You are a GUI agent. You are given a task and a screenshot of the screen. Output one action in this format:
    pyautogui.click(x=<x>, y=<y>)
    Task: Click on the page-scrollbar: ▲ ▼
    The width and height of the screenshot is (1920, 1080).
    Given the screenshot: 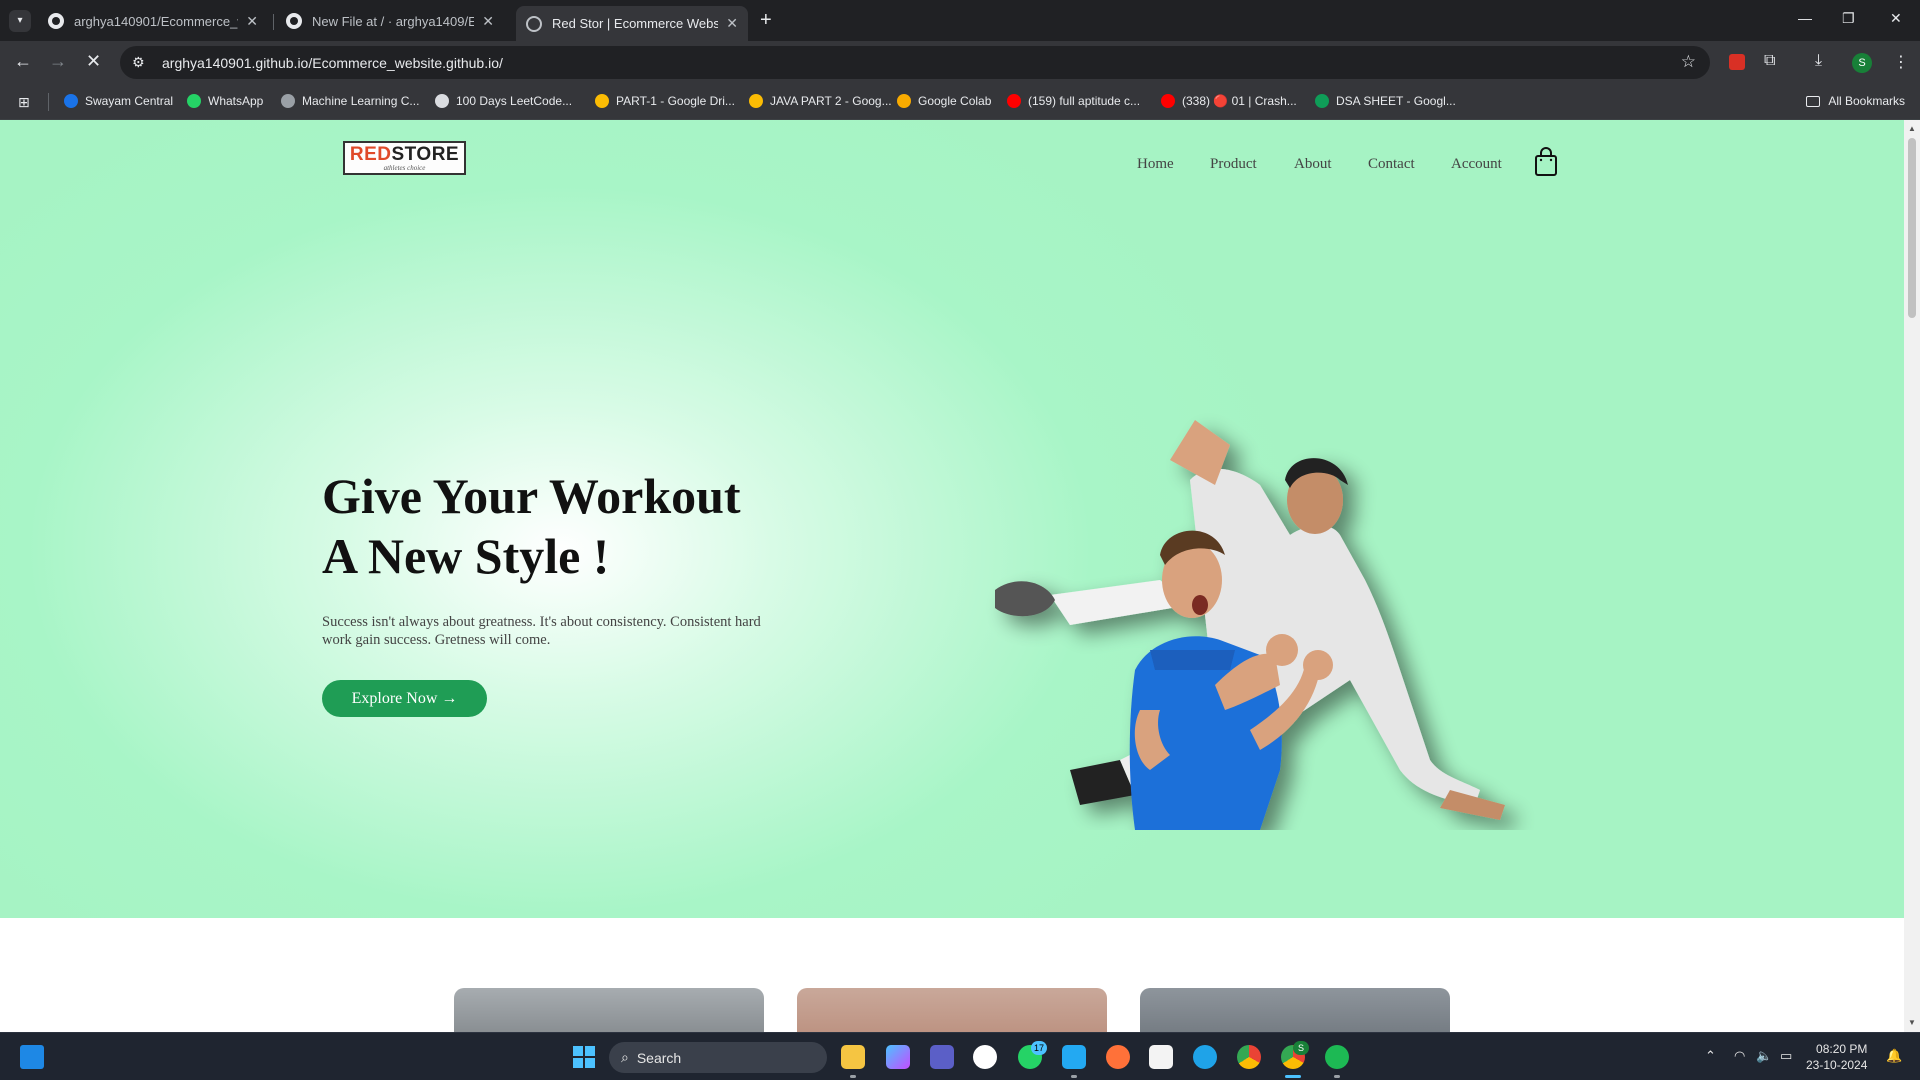 What is the action you would take?
    pyautogui.click(x=1912, y=576)
    